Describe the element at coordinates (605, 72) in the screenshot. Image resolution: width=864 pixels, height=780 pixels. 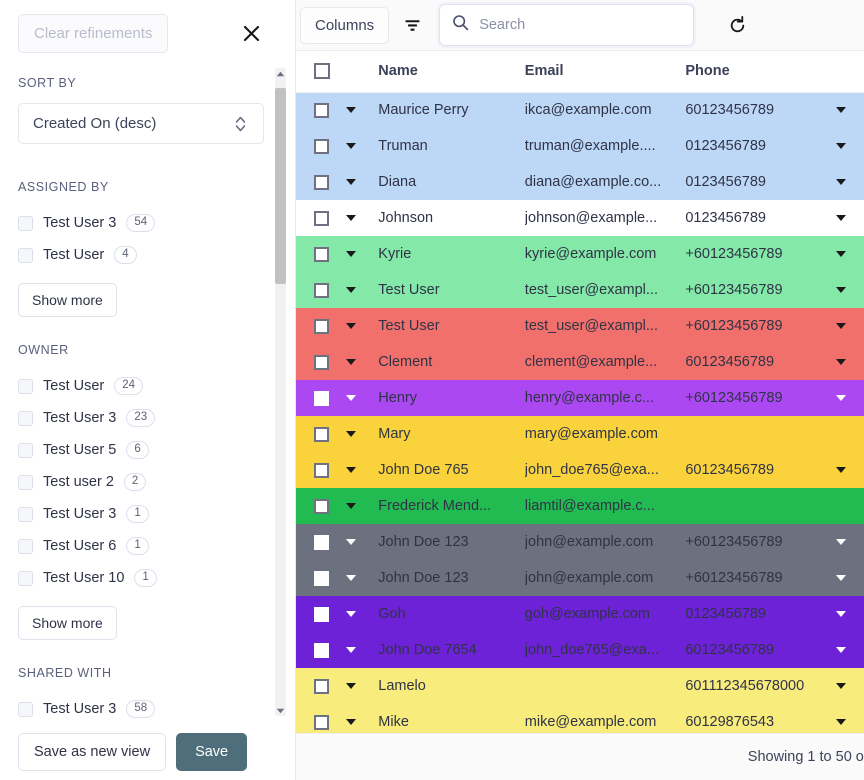
I see `column-header-email: Email` at that location.